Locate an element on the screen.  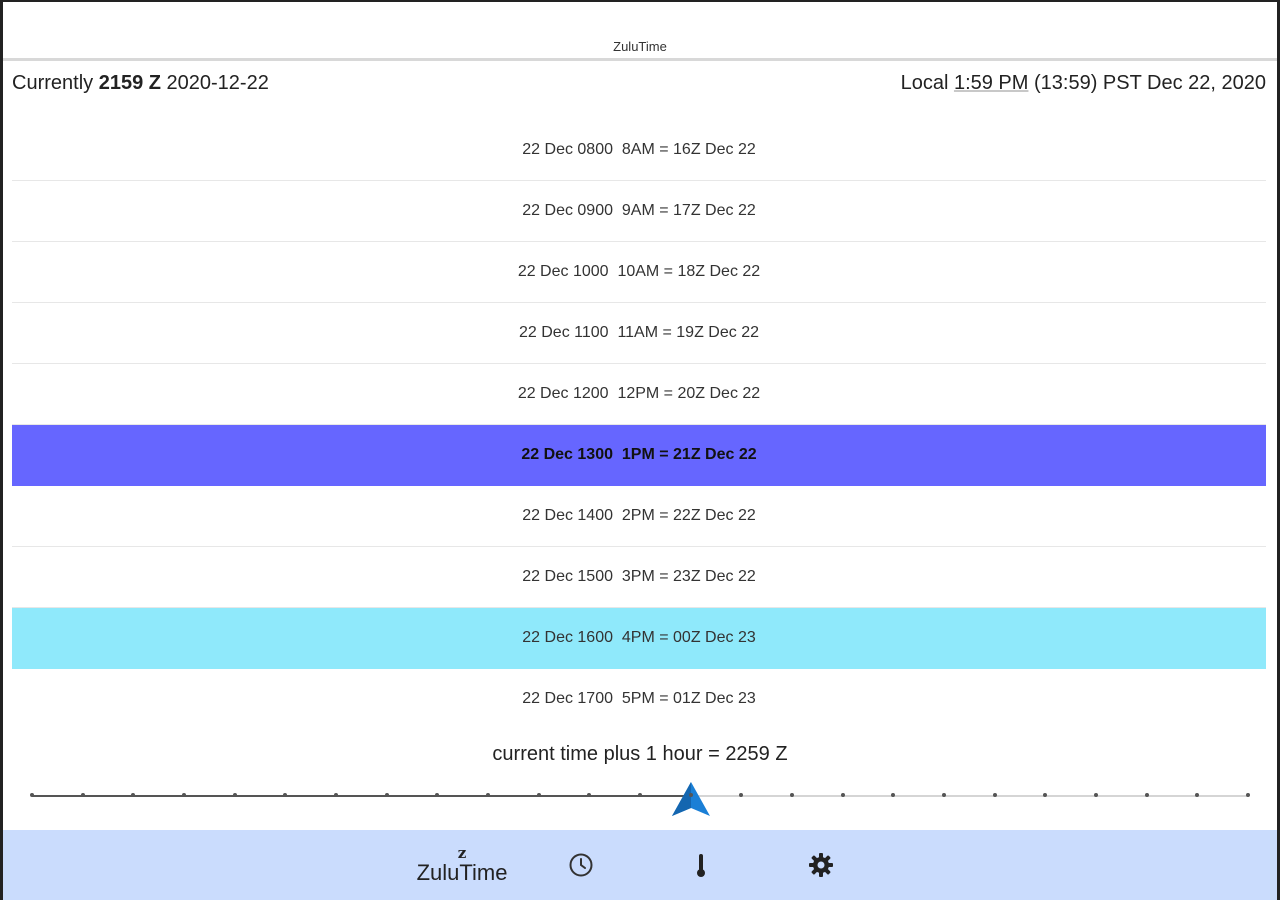
title-bar: ZuluTime is located at coordinates (640, 31).